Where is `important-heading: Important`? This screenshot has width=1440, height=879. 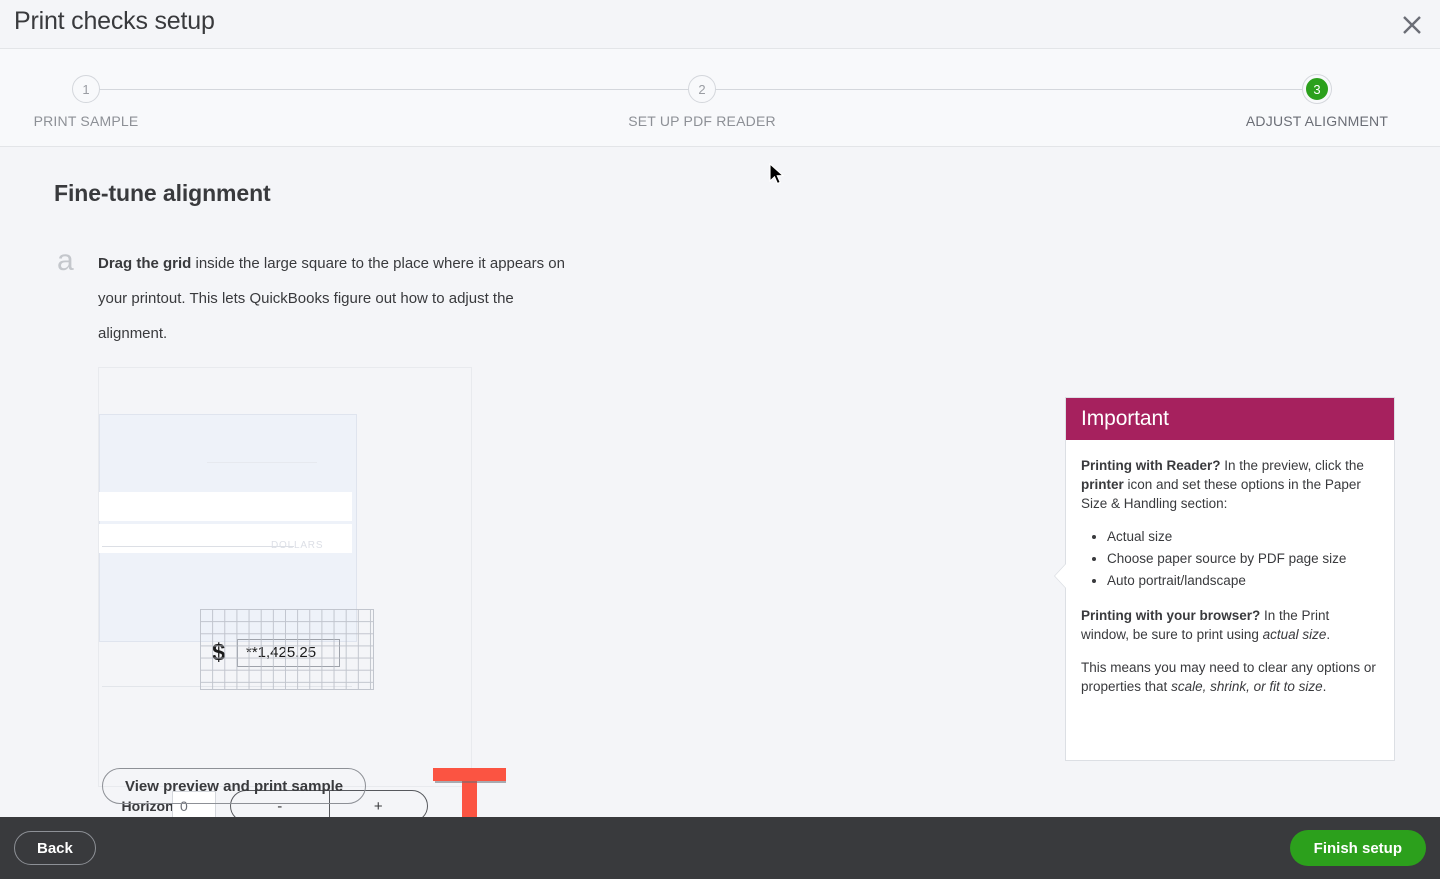
important-heading: Important is located at coordinates (1230, 419).